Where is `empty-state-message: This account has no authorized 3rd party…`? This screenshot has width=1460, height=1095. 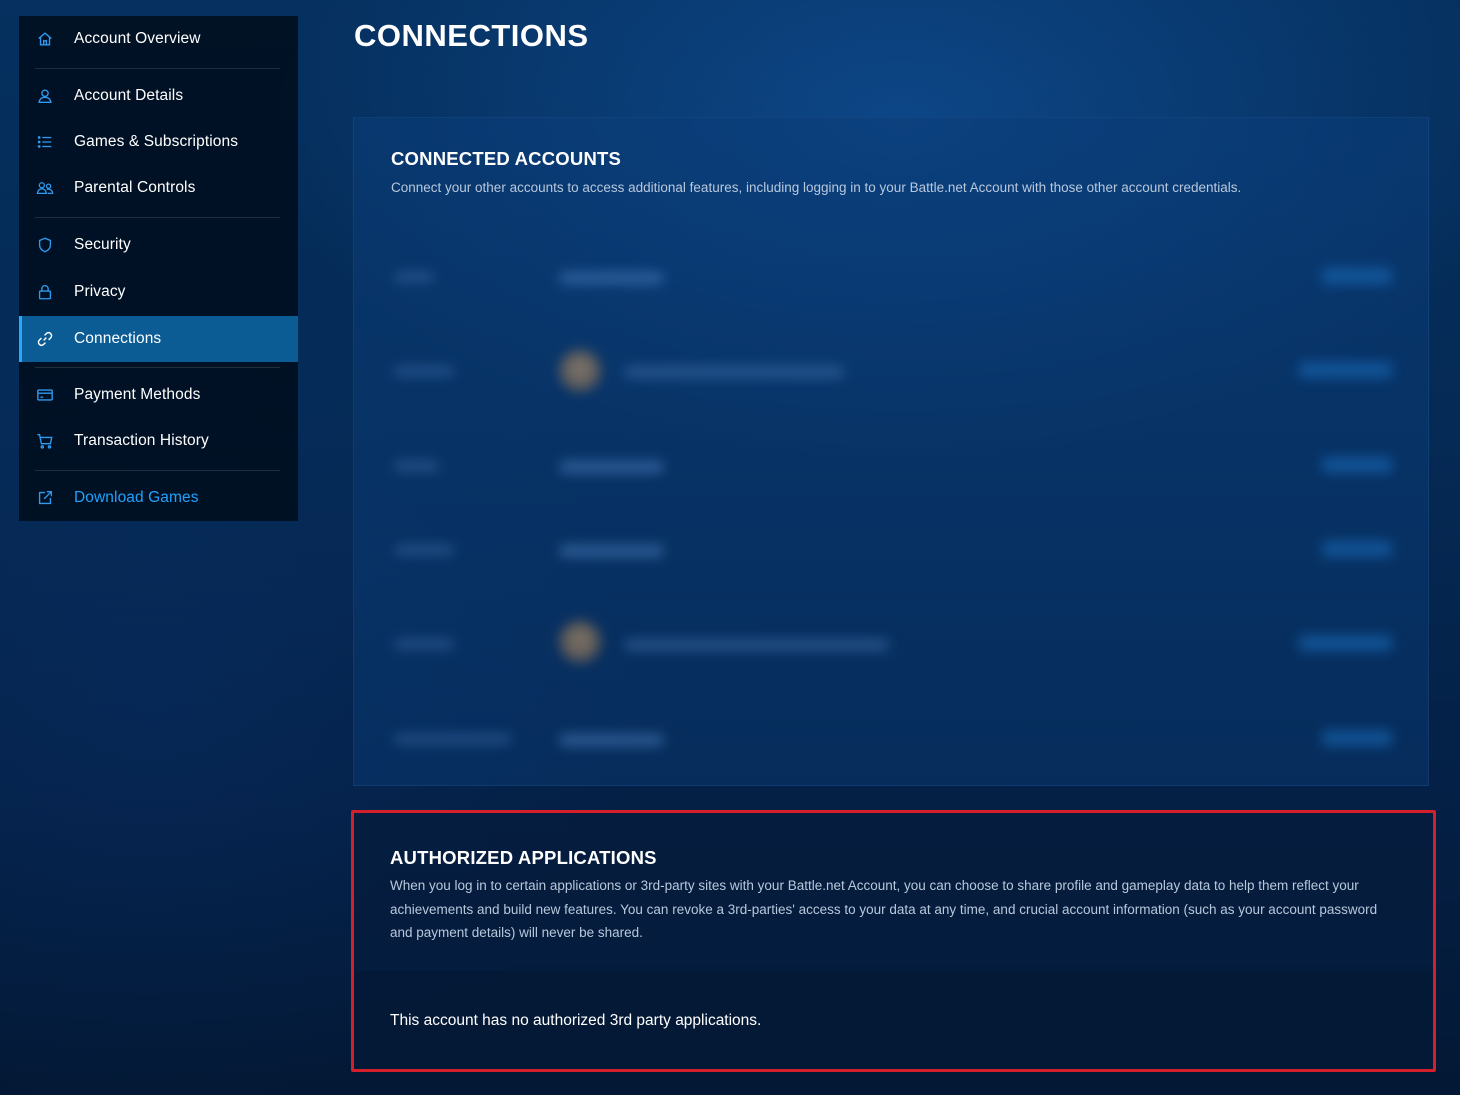
empty-state-message: This account has no authorized 3rd party… is located at coordinates (576, 1020).